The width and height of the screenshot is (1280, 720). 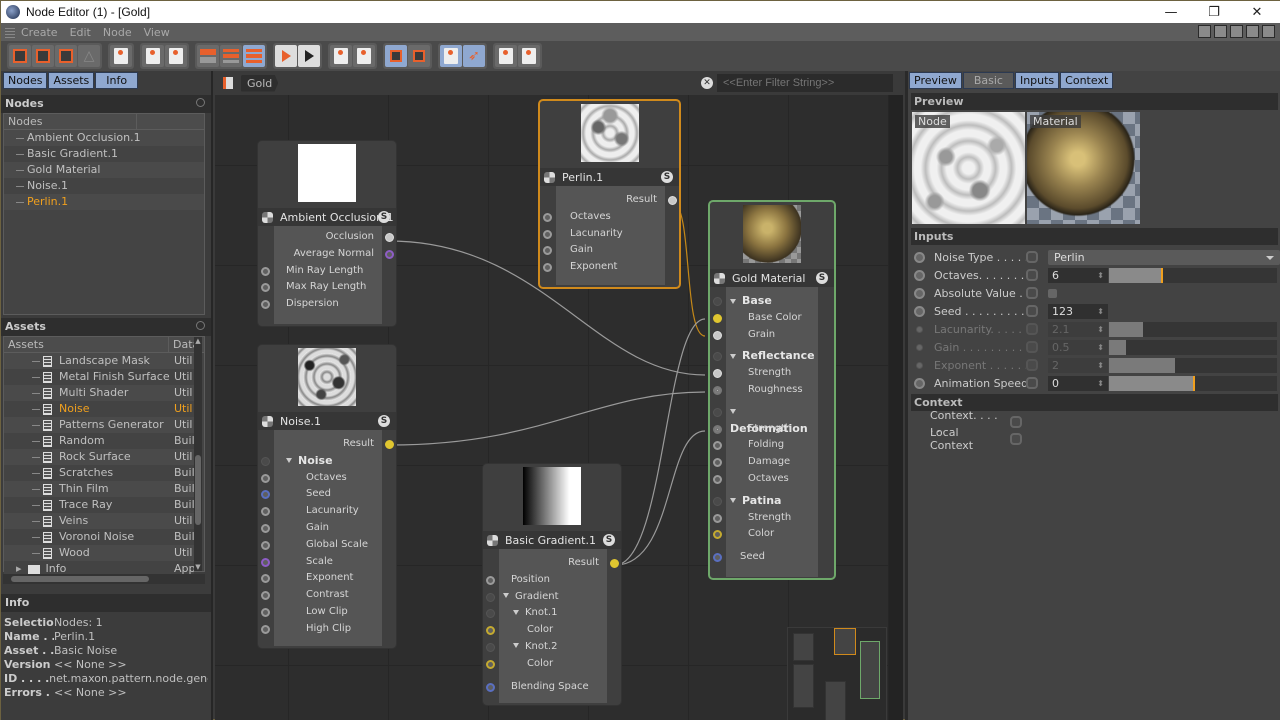 What do you see at coordinates (805, 83) in the screenshot?
I see `filter-input` at bounding box center [805, 83].